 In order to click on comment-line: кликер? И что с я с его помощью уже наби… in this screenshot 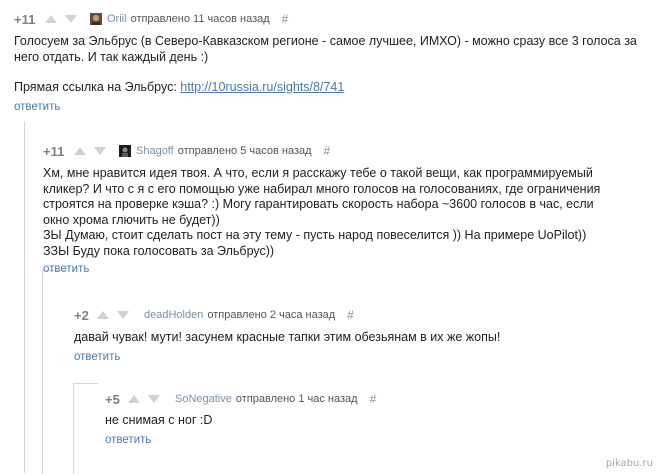, I will do `click(322, 188)`.